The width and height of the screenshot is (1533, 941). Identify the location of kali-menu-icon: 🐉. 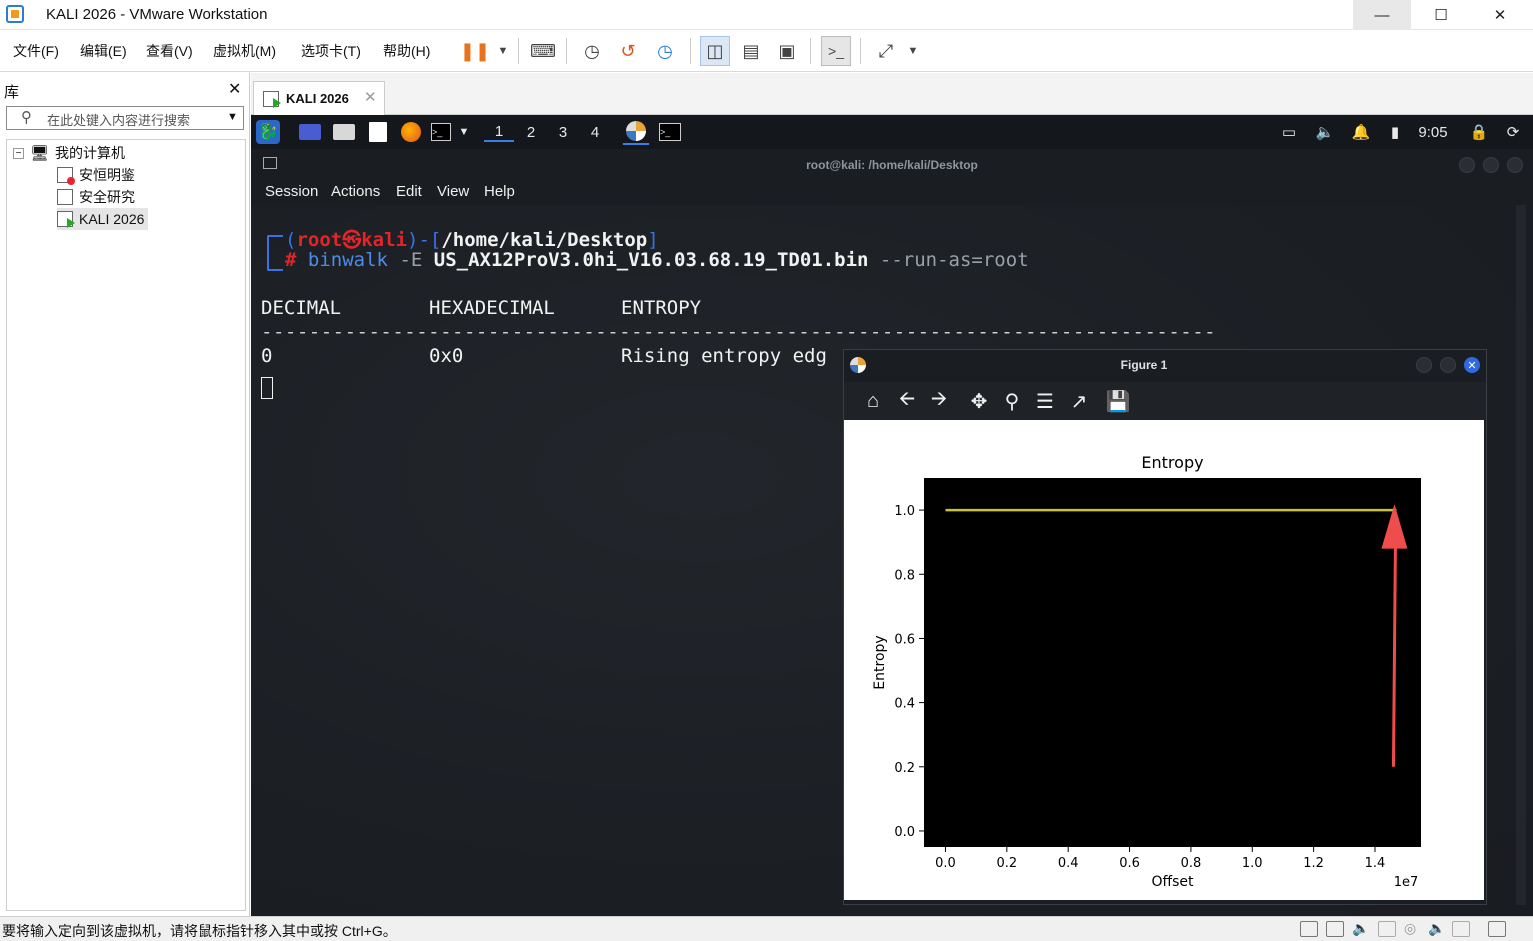
(268, 132).